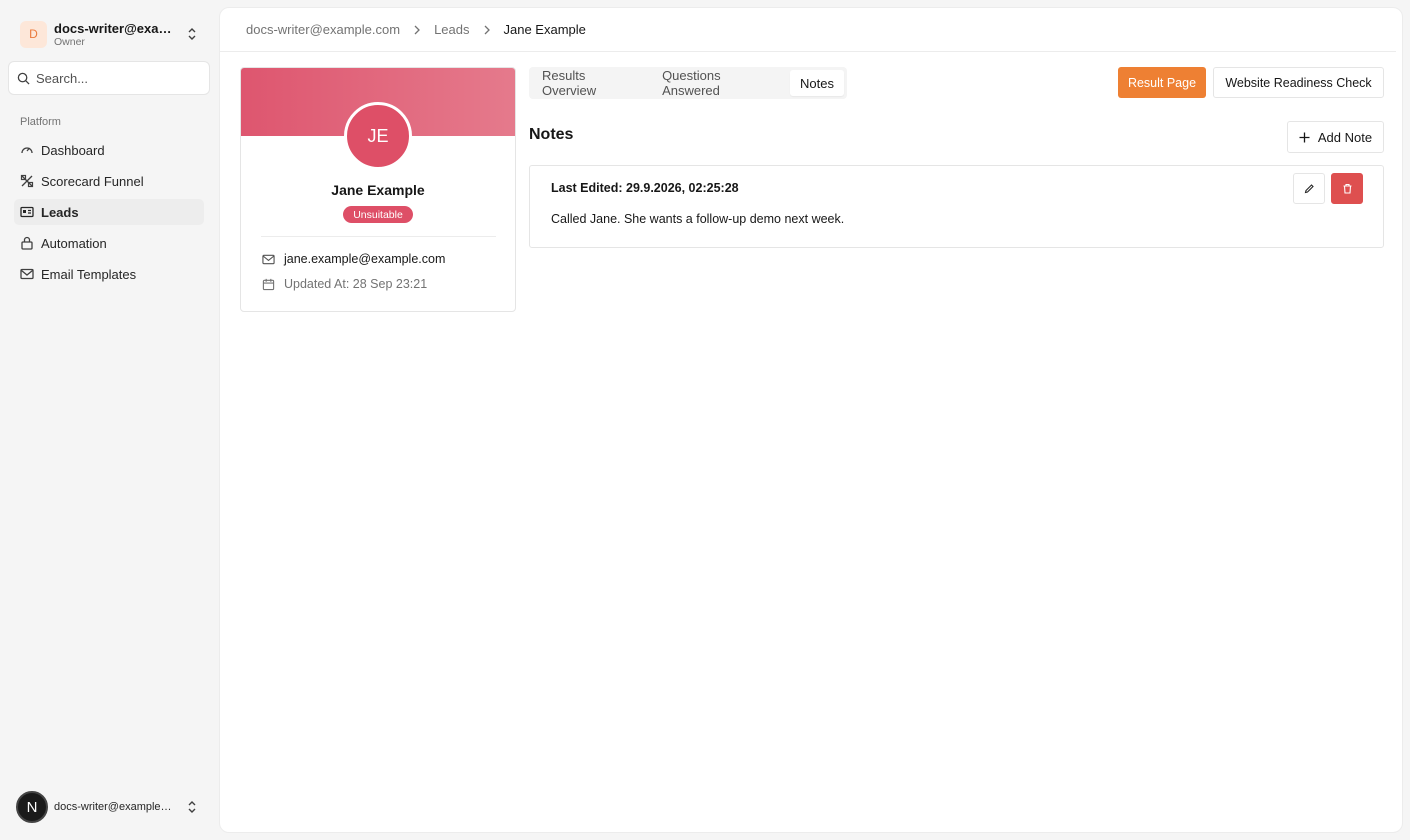  Describe the element at coordinates (323, 29) in the screenshot. I see `breadcrumb-workspace: docs-writer@example.com` at that location.